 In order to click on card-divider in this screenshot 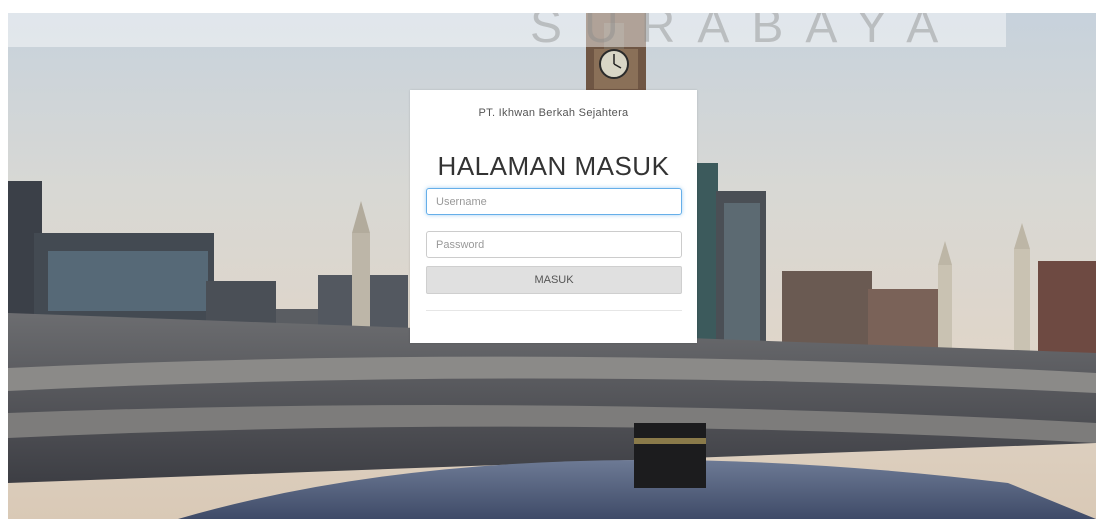, I will do `click(554, 310)`.